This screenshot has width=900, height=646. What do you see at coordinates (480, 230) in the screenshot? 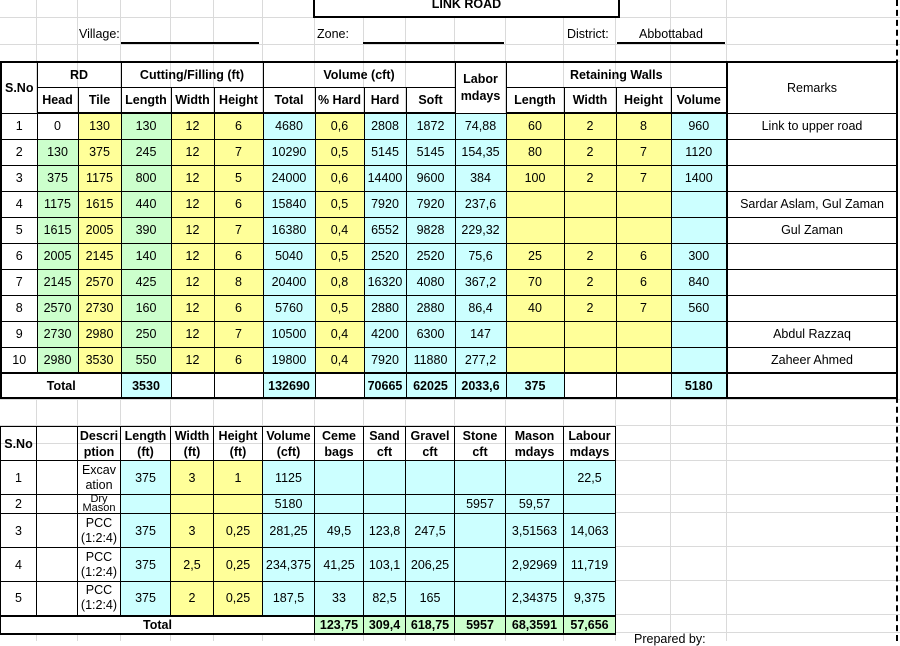
I see `cell-labor: 229,32` at bounding box center [480, 230].